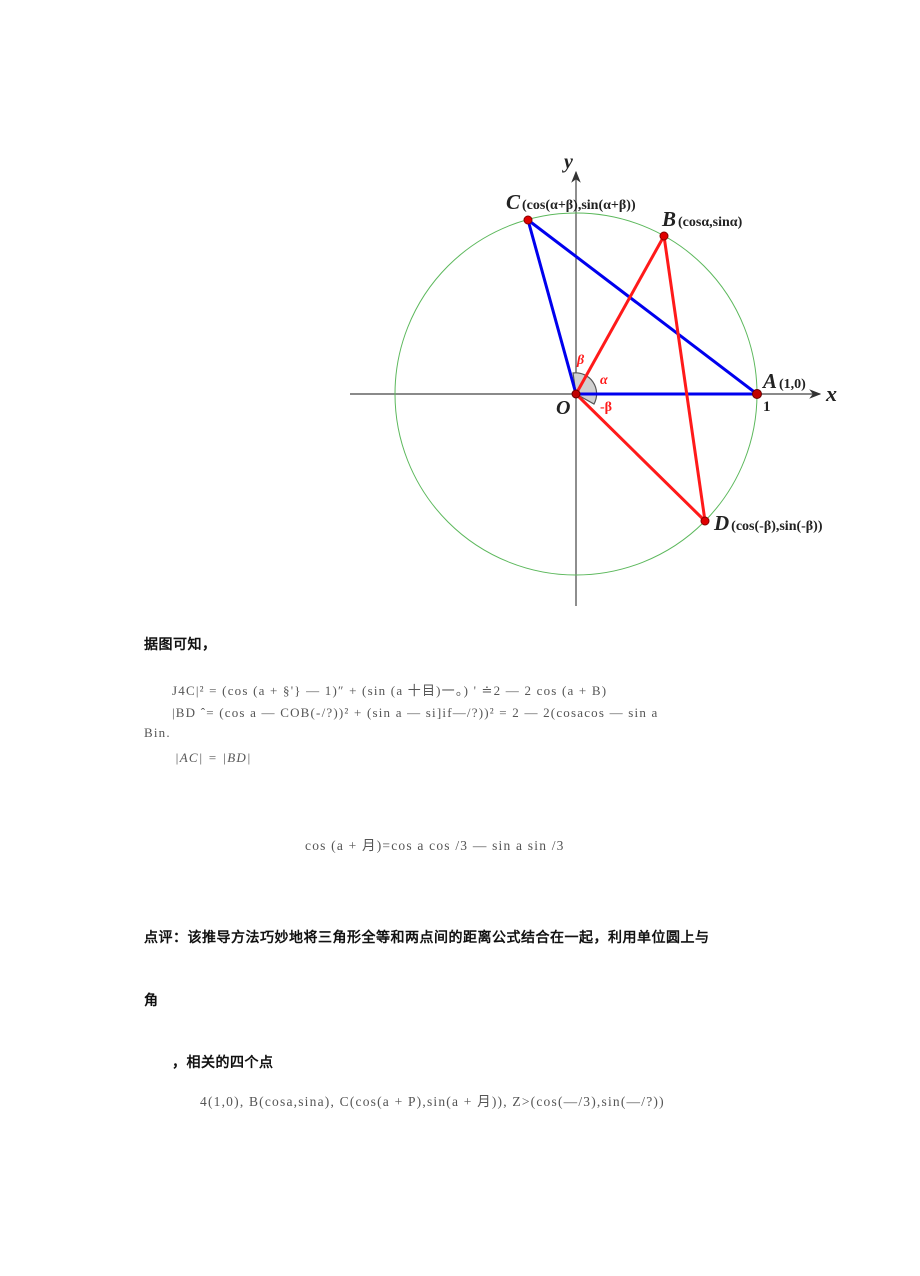  I want to click on unit-tick-label: 1, so click(767, 407).